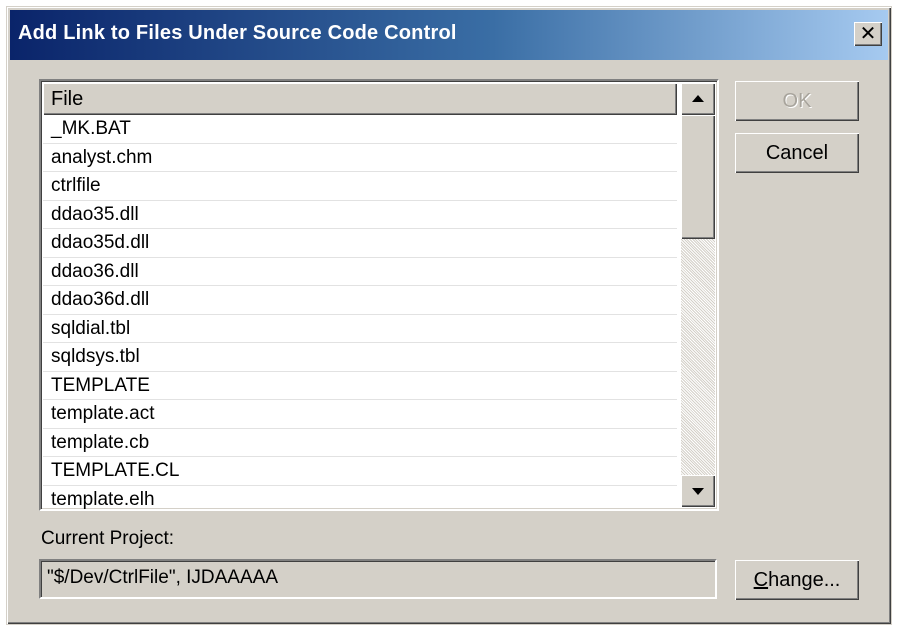  I want to click on scroll-down-button, so click(698, 491).